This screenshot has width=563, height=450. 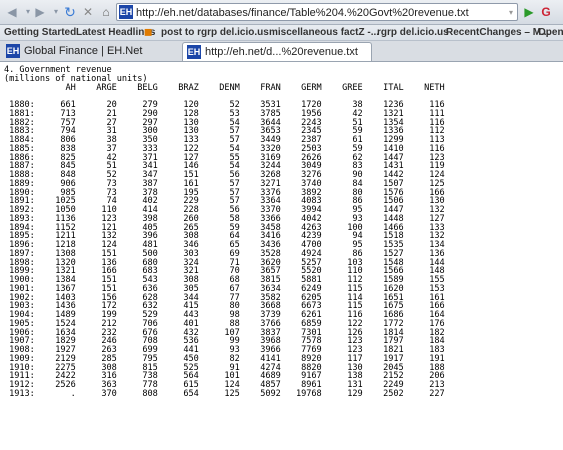 What do you see at coordinates (148, 32) in the screenshot?
I see `rss-feed-icon: ◼` at bounding box center [148, 32].